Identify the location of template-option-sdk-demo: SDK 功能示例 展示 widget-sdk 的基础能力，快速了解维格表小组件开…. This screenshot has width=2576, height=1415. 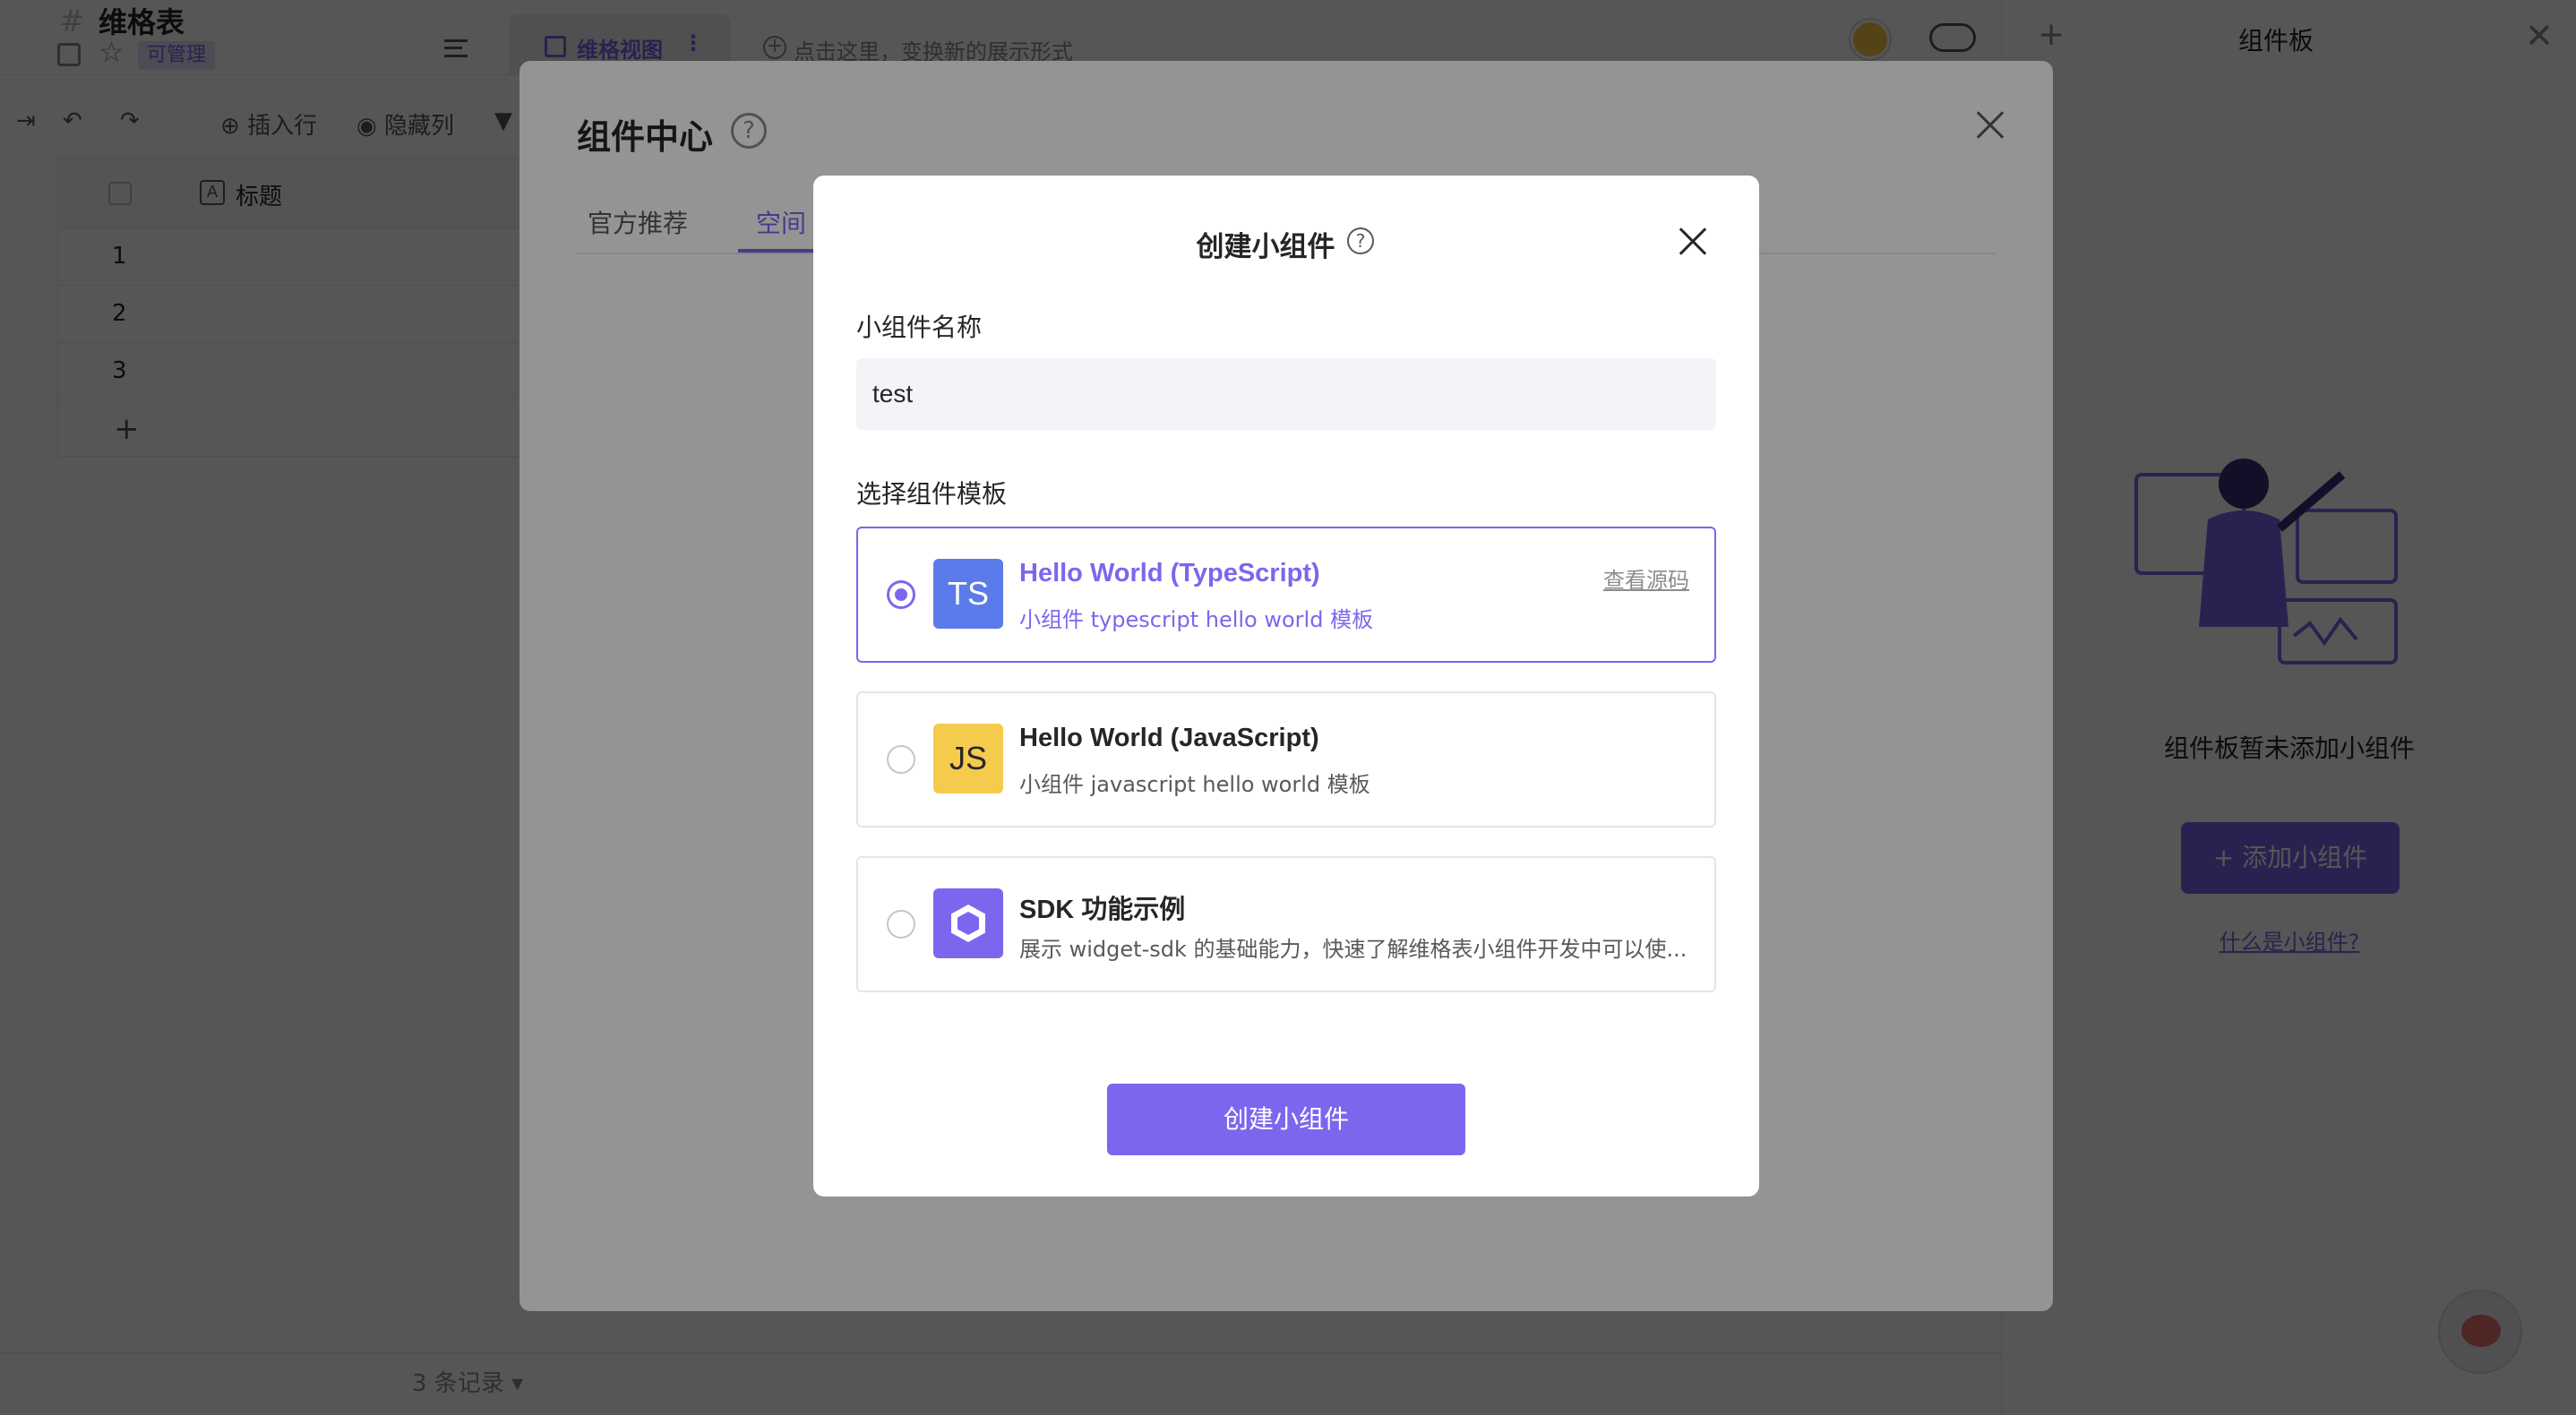
(1286, 924).